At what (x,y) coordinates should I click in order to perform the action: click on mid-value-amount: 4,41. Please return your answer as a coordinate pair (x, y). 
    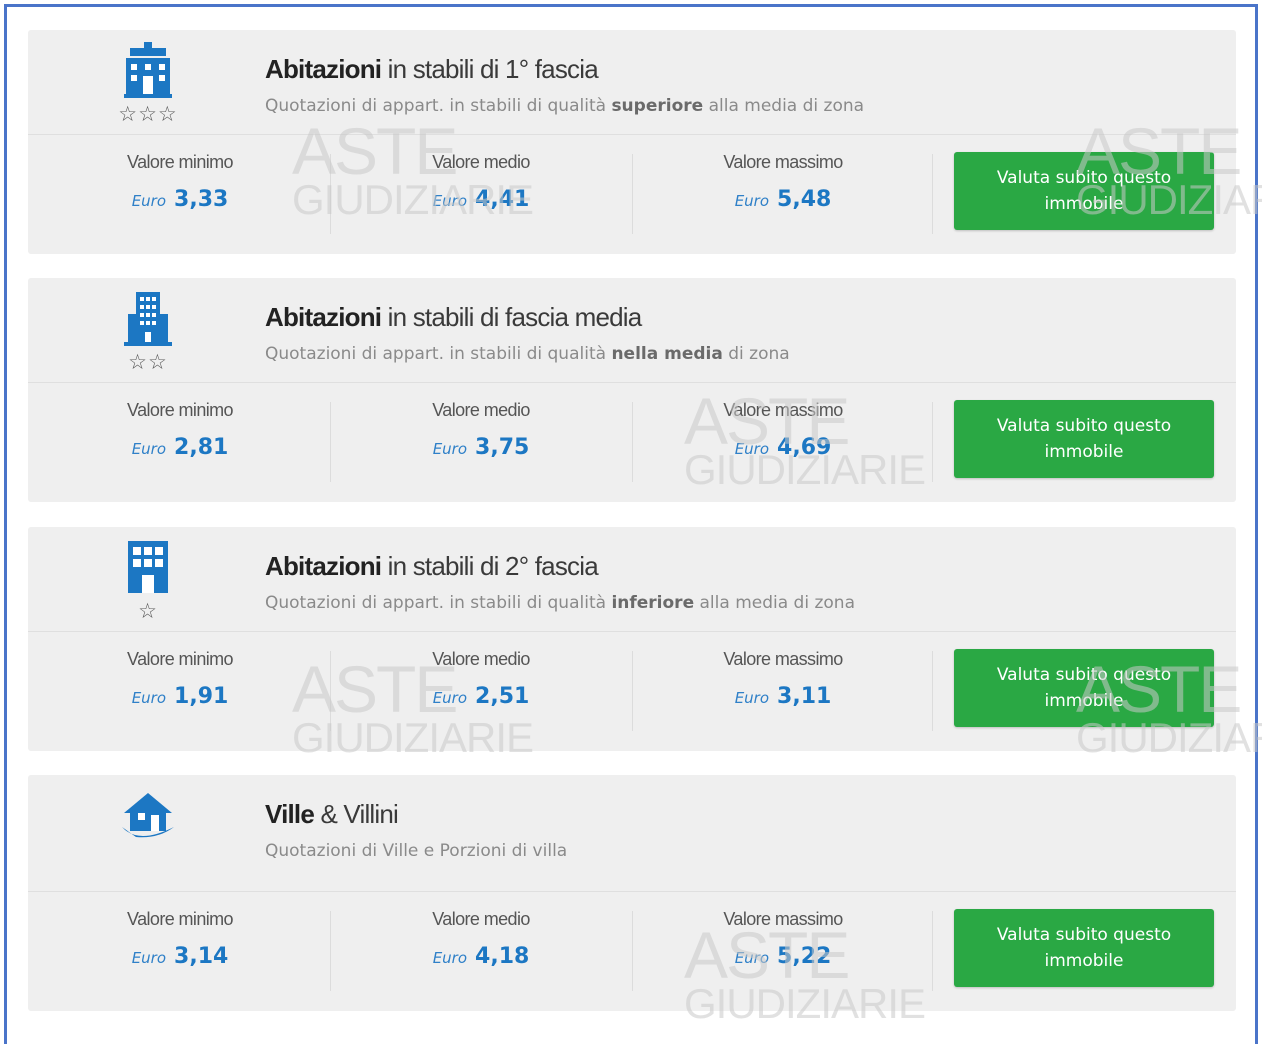
    Looking at the image, I should click on (502, 199).